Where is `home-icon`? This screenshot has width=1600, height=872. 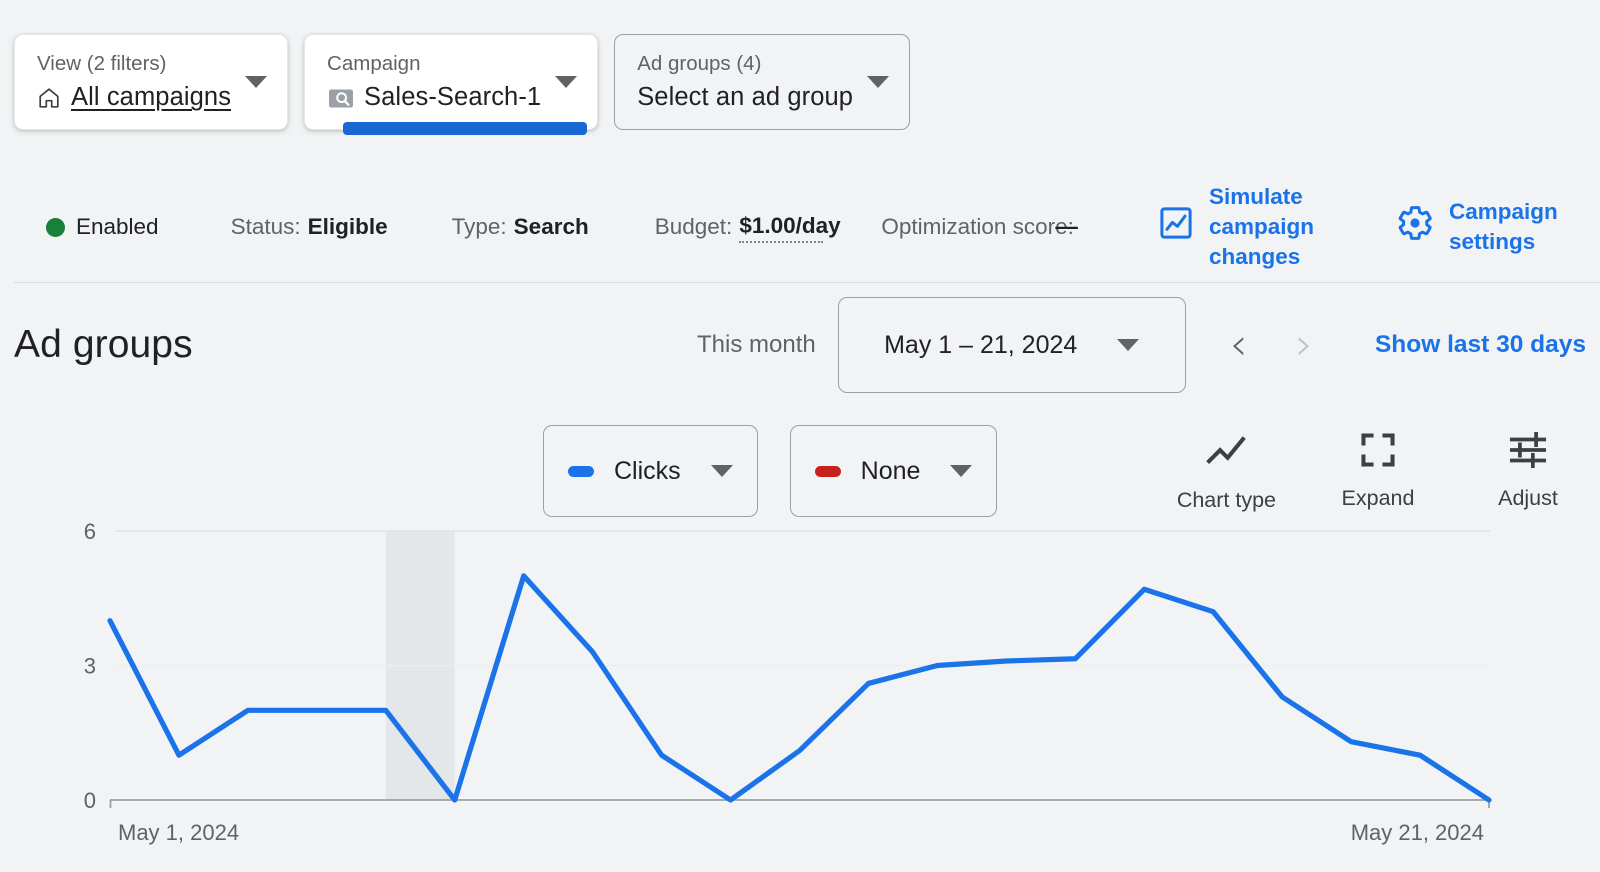
home-icon is located at coordinates (49, 98).